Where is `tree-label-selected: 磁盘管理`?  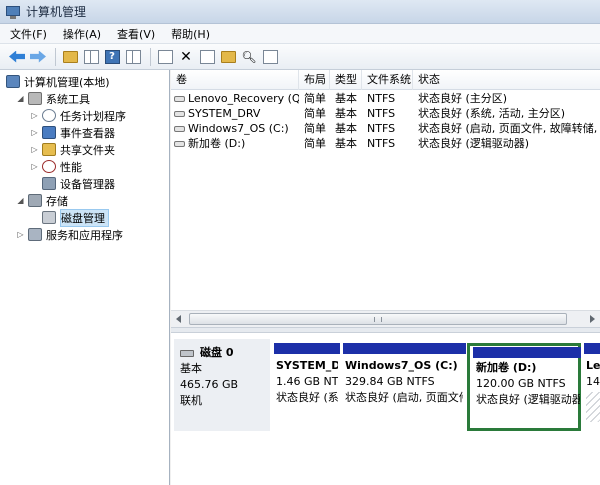
tree-label-selected: 磁盘管理 is located at coordinates (84, 217).